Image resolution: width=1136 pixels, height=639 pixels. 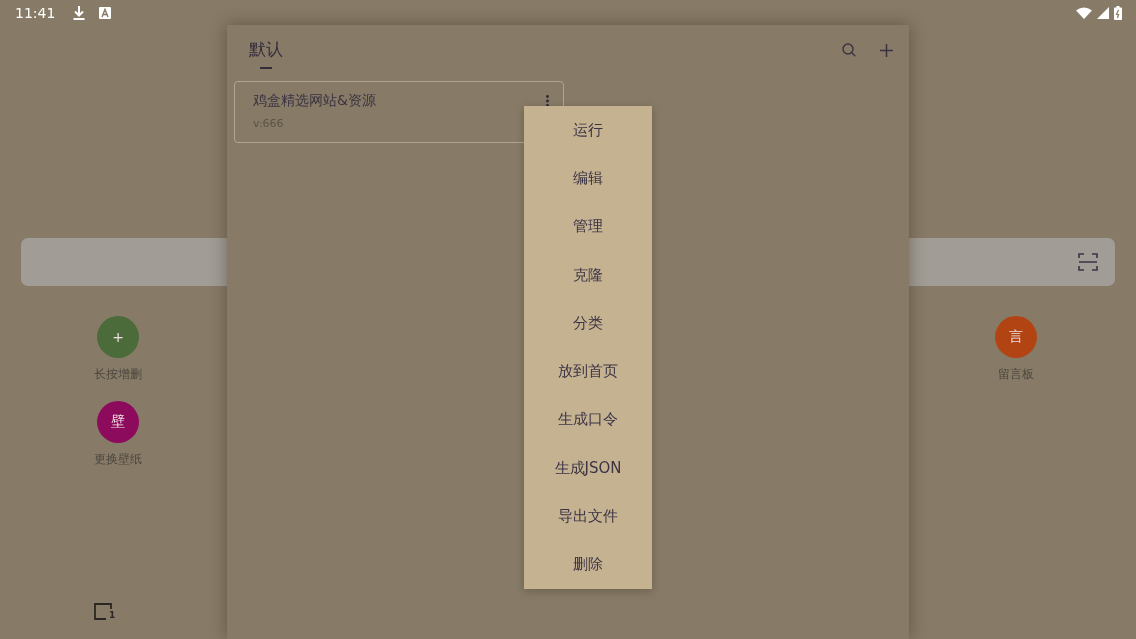 What do you see at coordinates (588, 275) in the screenshot?
I see `menu-item: 克隆` at bounding box center [588, 275].